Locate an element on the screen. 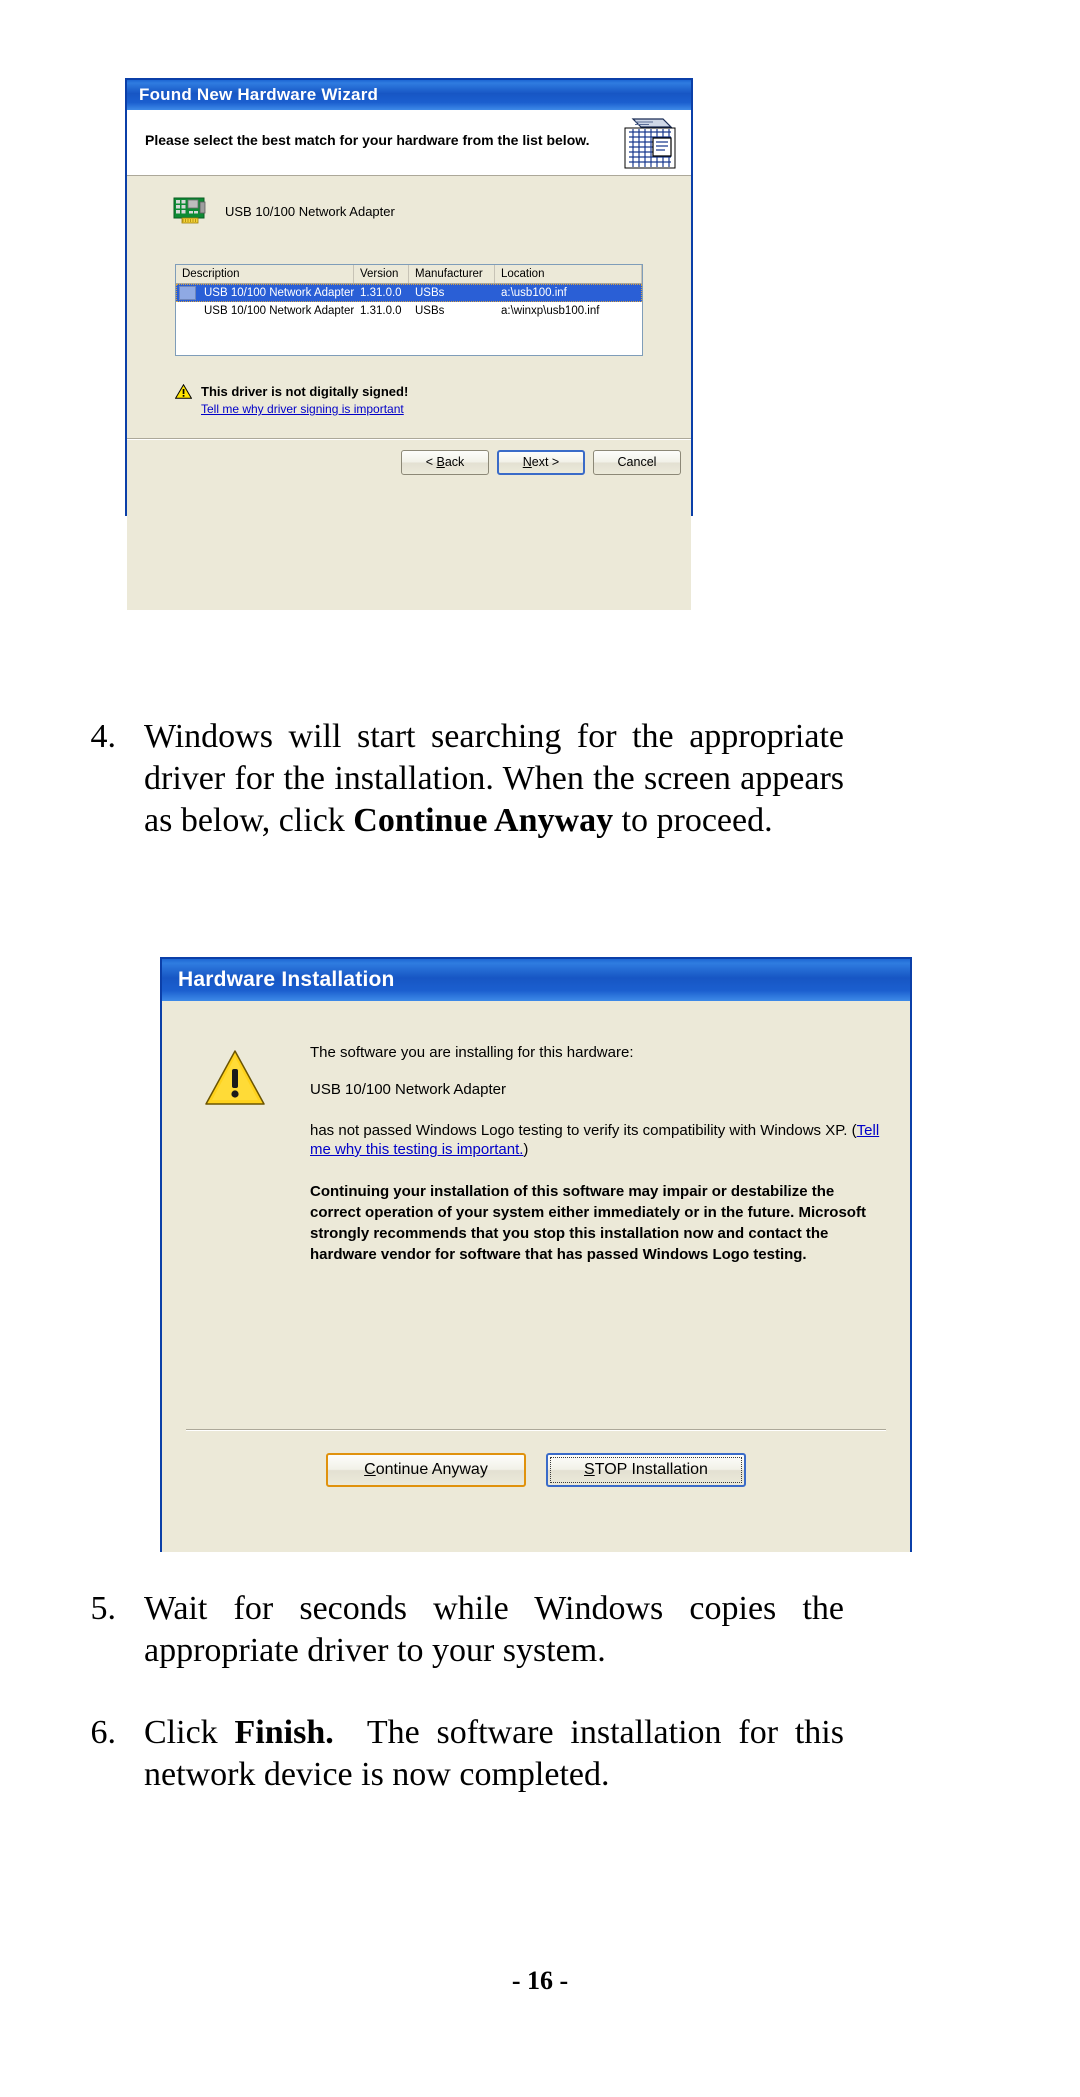  wizard-title-bar: Found New Hardware Wizard is located at coordinates (409, 95).